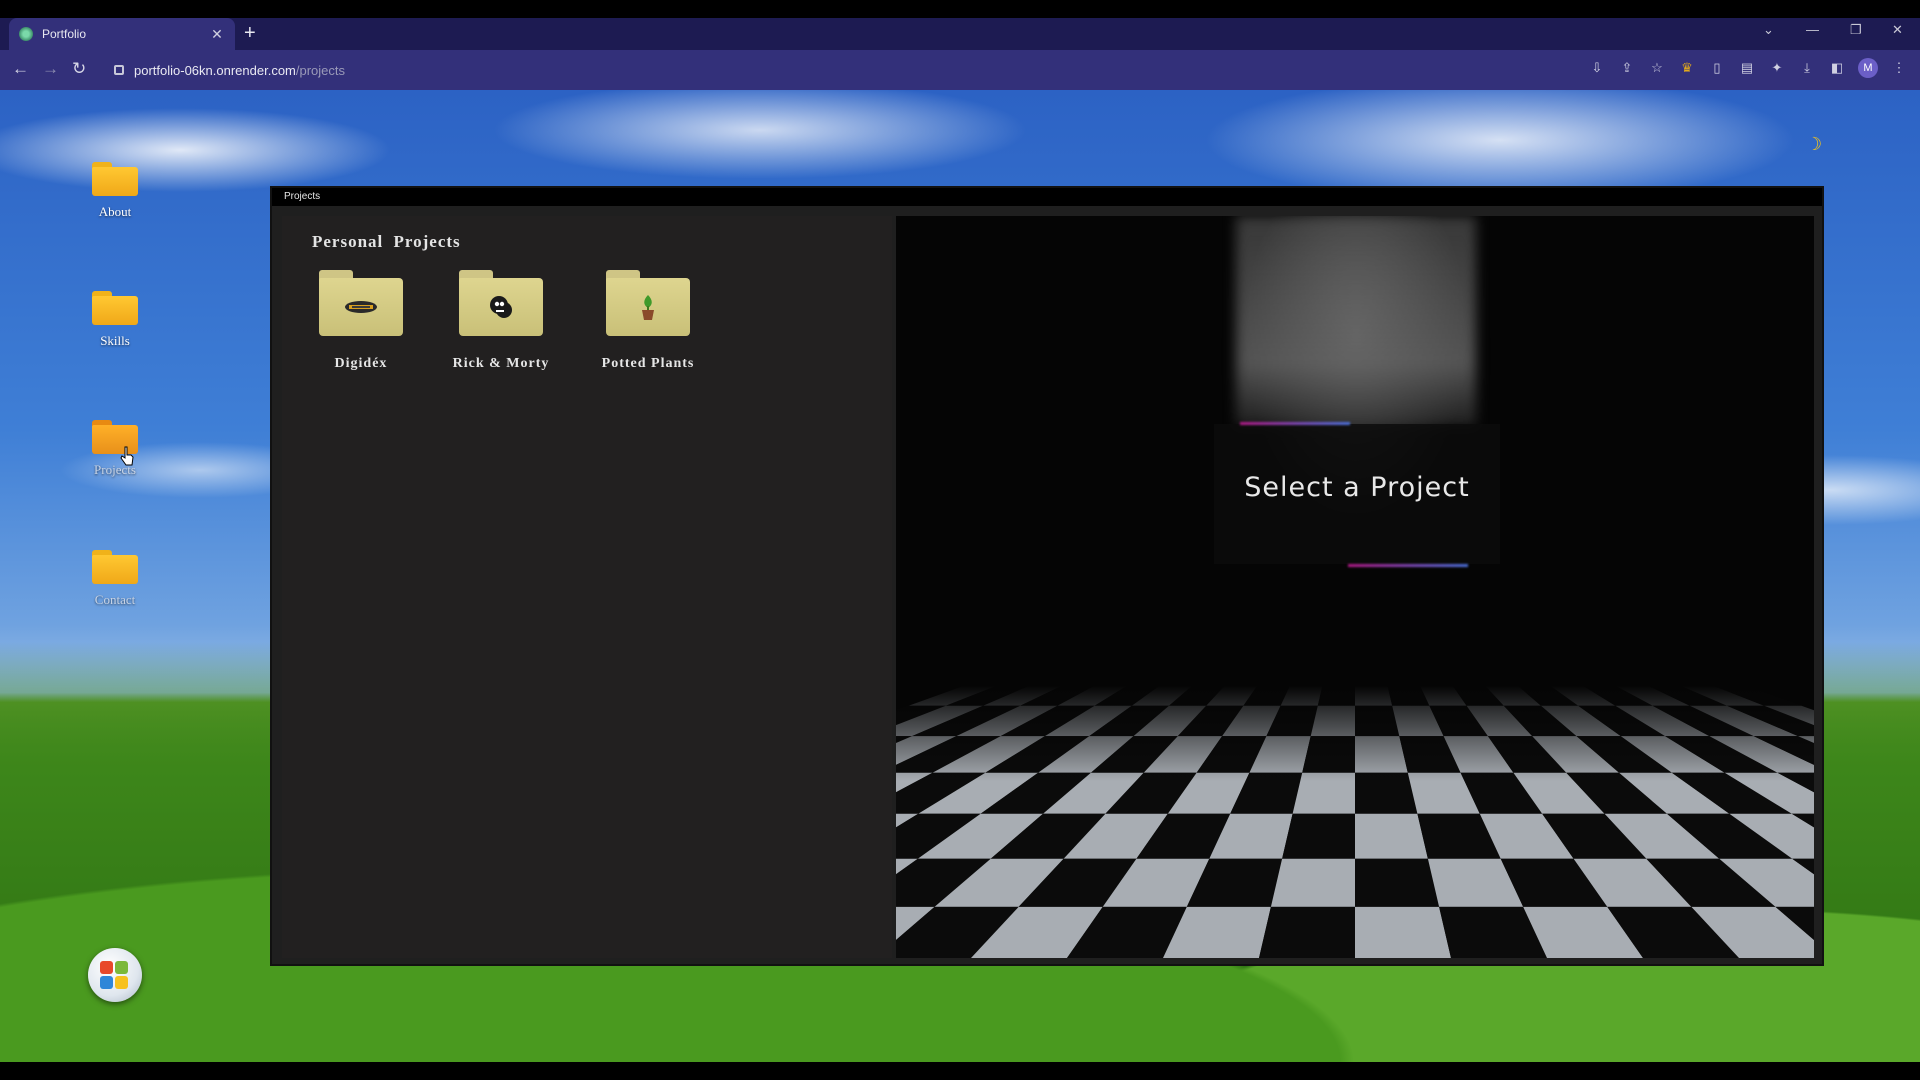 This screenshot has width=1920, height=1080. What do you see at coordinates (26, 34) in the screenshot?
I see `favicon-icon` at bounding box center [26, 34].